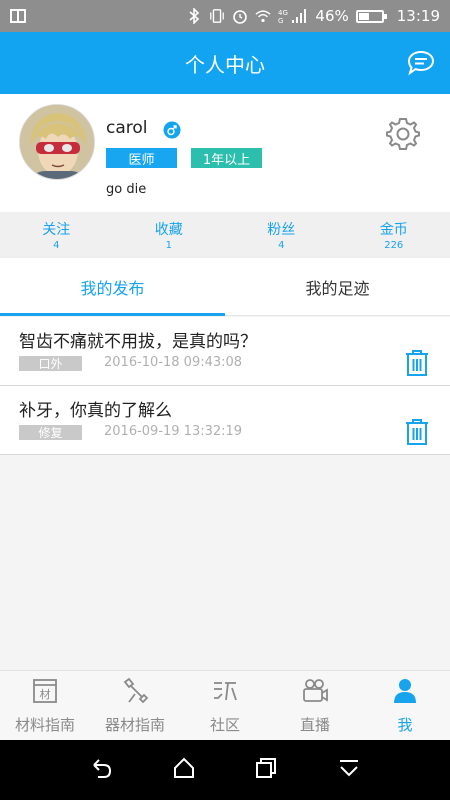 The image size is (450, 800). I want to click on page-title: 个人中心, so click(225, 64).